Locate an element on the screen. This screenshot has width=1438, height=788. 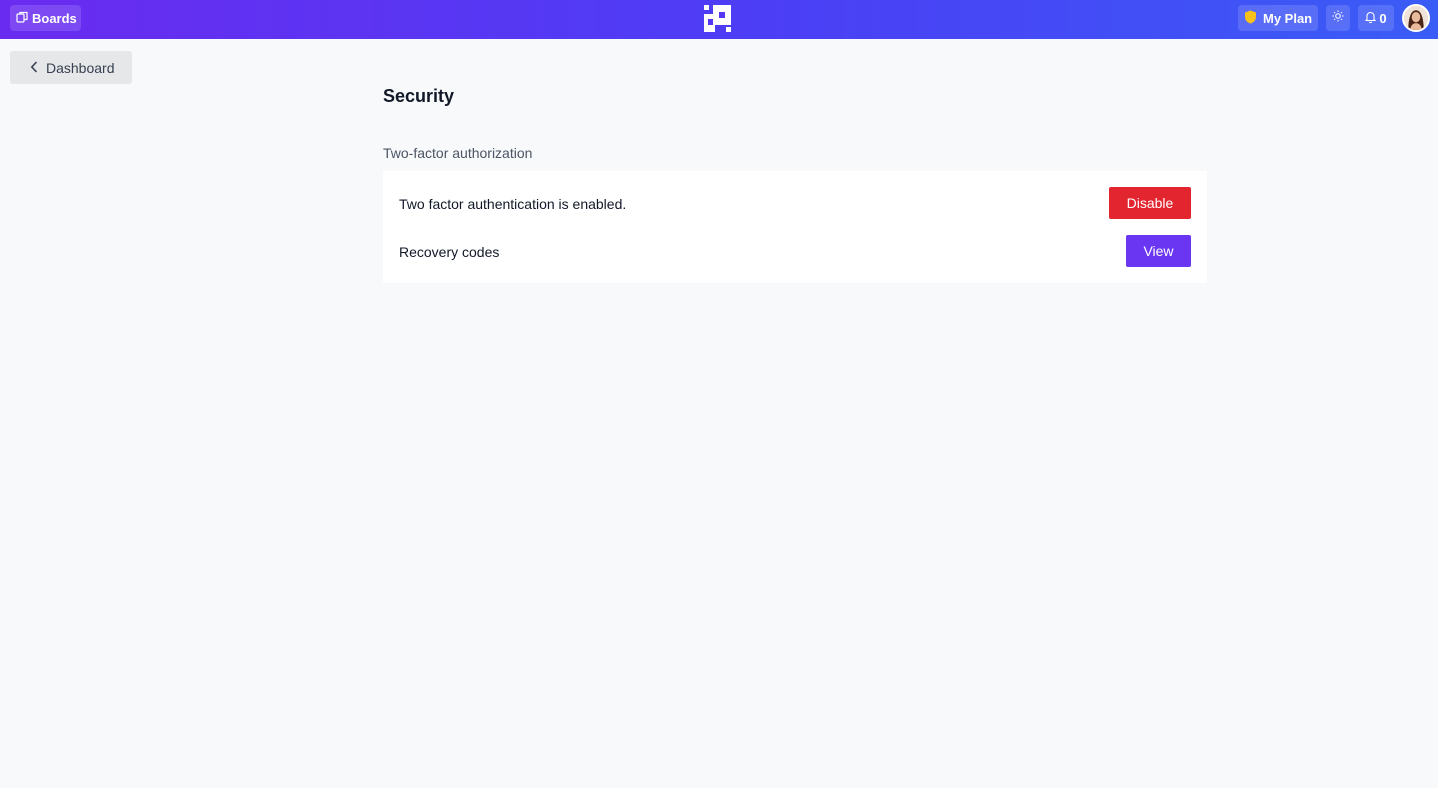
section-label: Two-factor authorization is located at coordinates (458, 153).